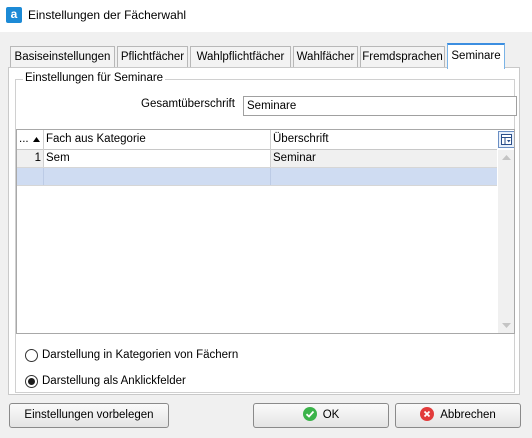  Describe the element at coordinates (157, 140) in the screenshot. I see `column-header-fach: Fach aus Kategorie` at that location.